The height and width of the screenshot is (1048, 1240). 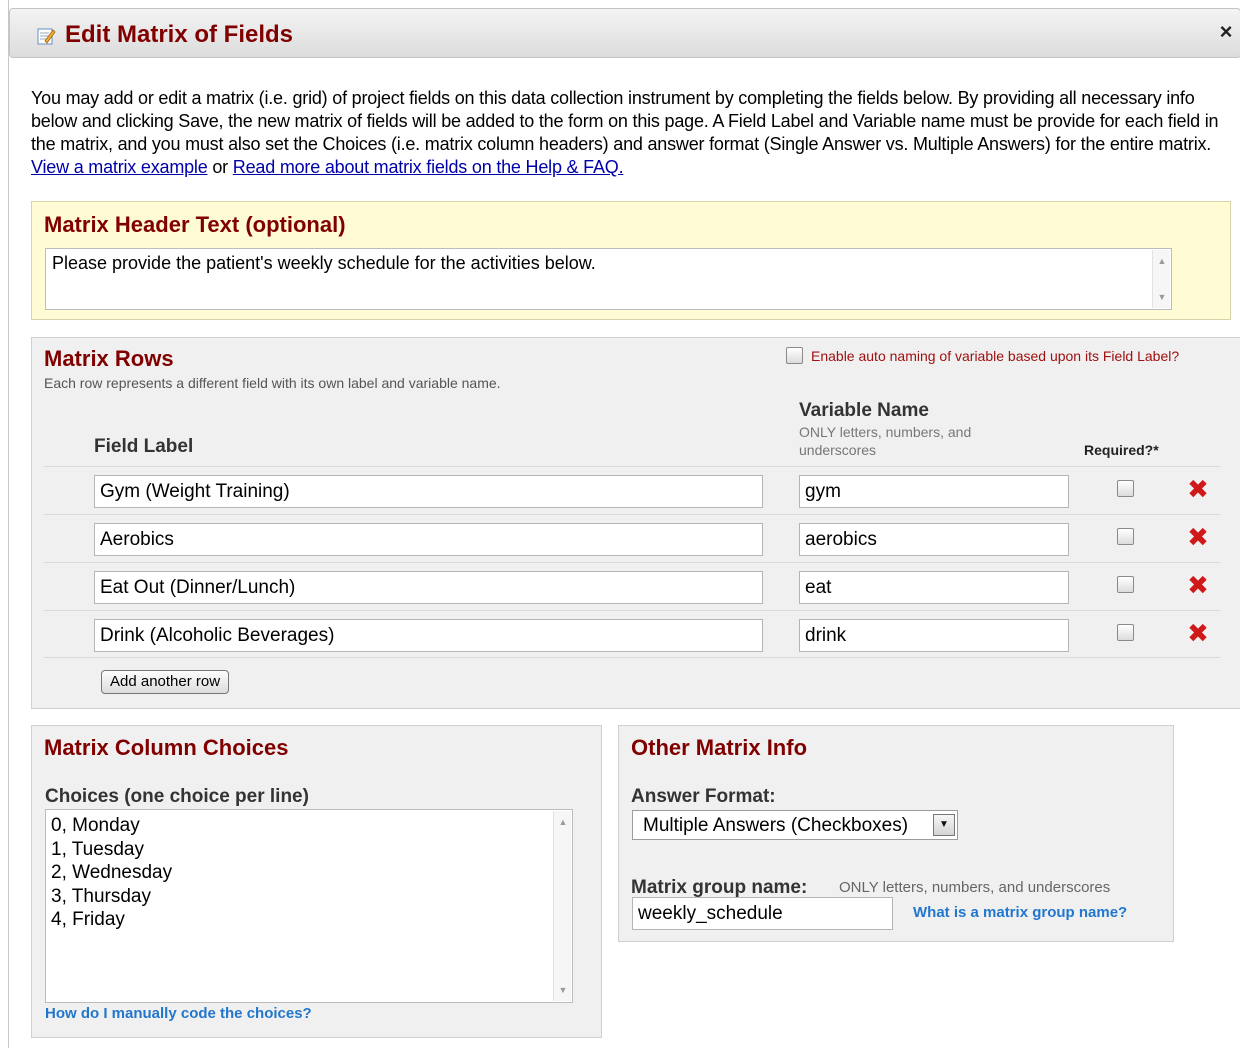 What do you see at coordinates (88, 919) in the screenshot?
I see `choice-line: 4, Friday` at bounding box center [88, 919].